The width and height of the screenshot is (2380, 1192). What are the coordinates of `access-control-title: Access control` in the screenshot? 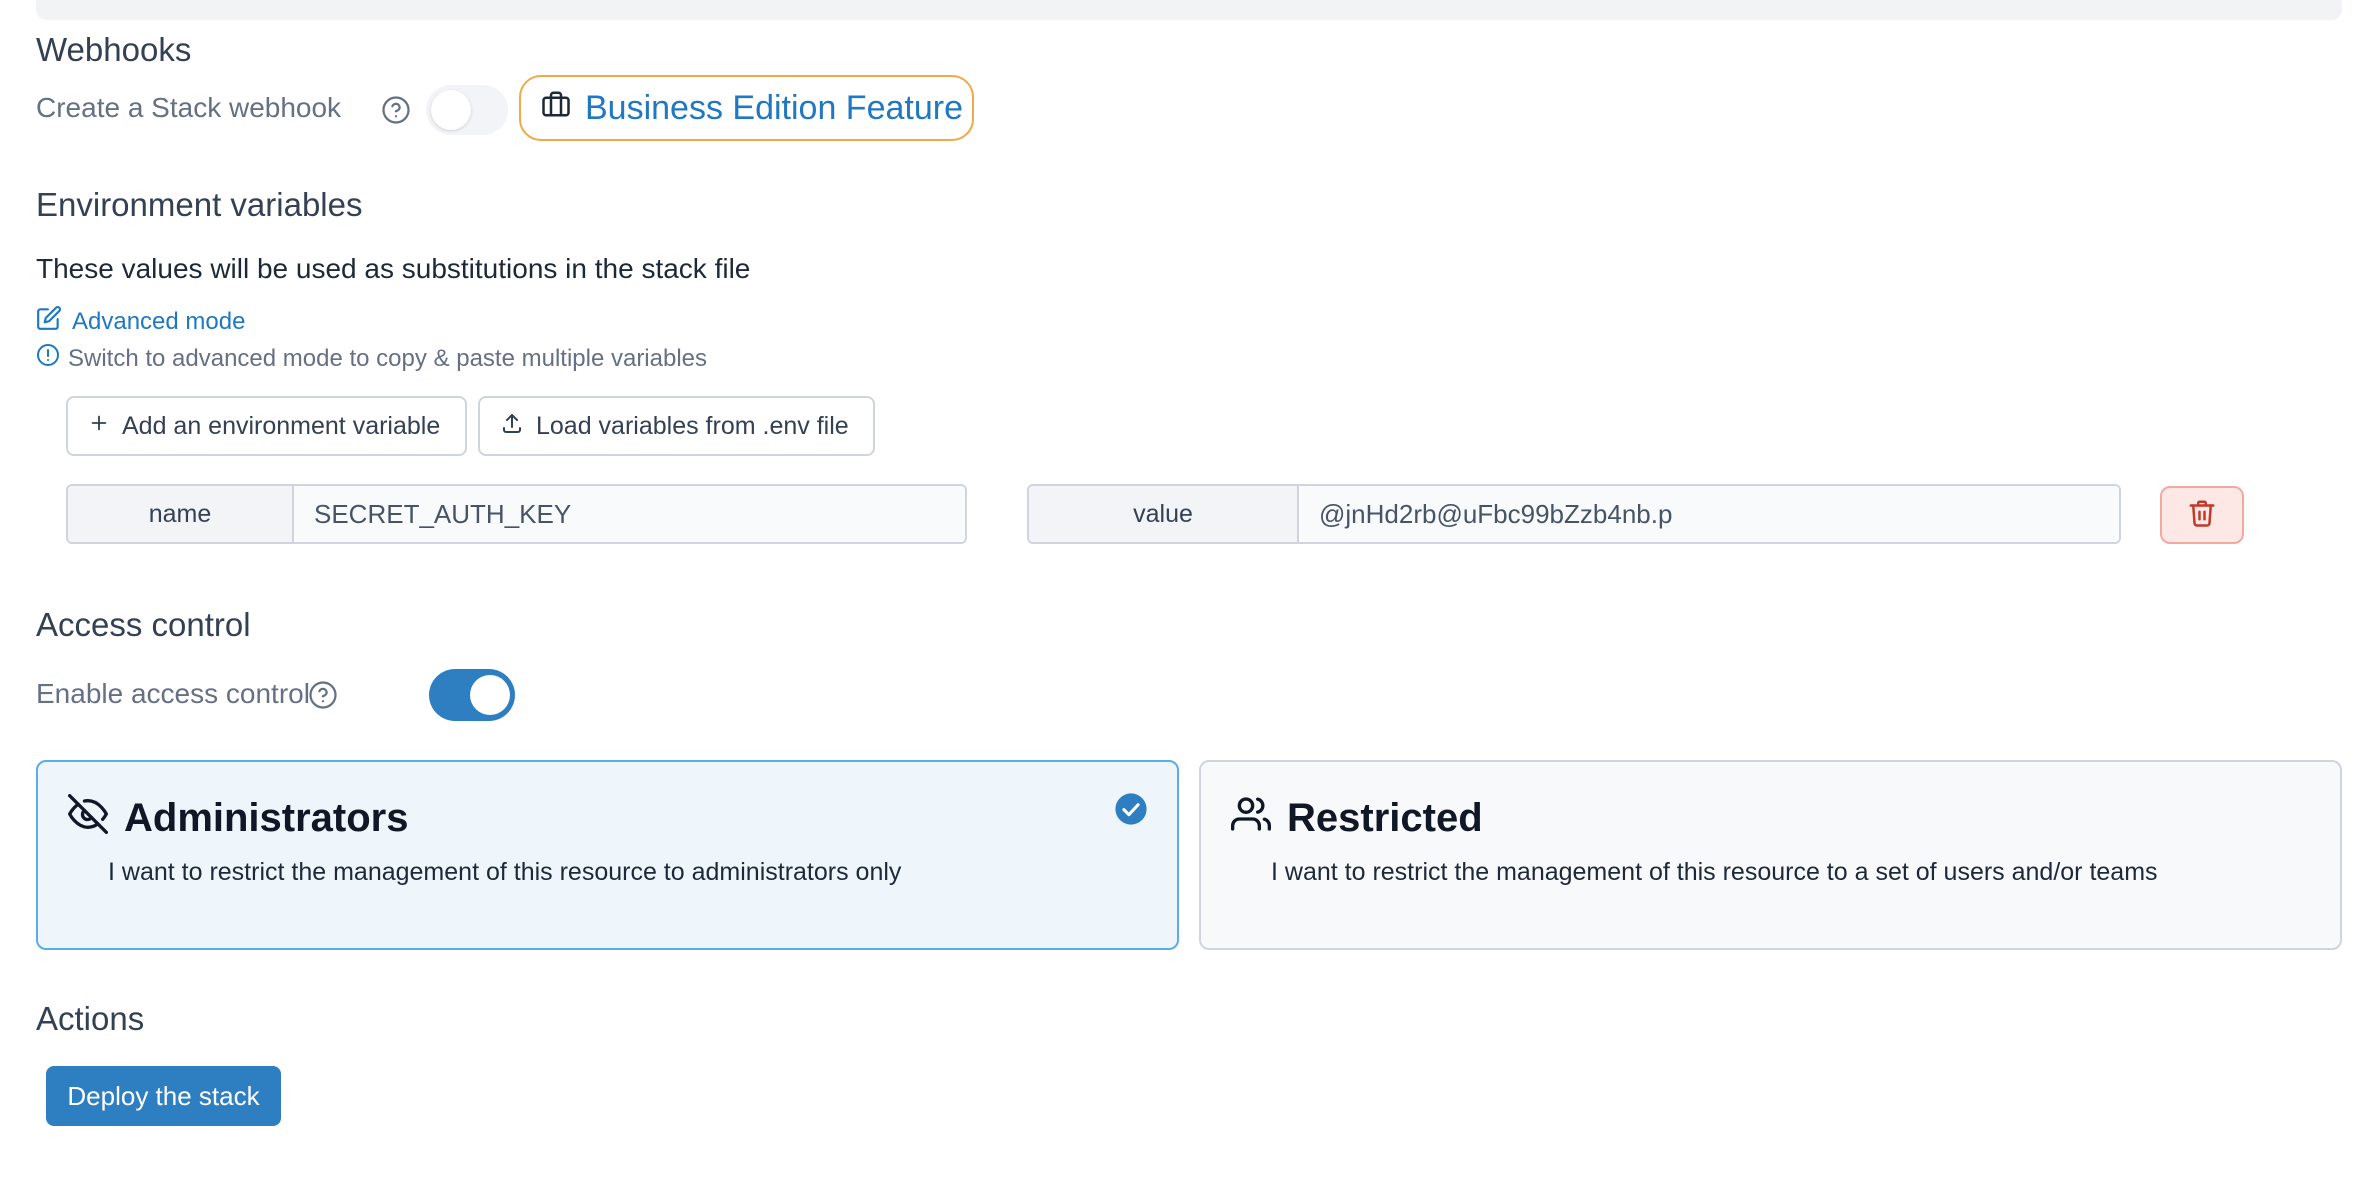 It's located at (143, 624).